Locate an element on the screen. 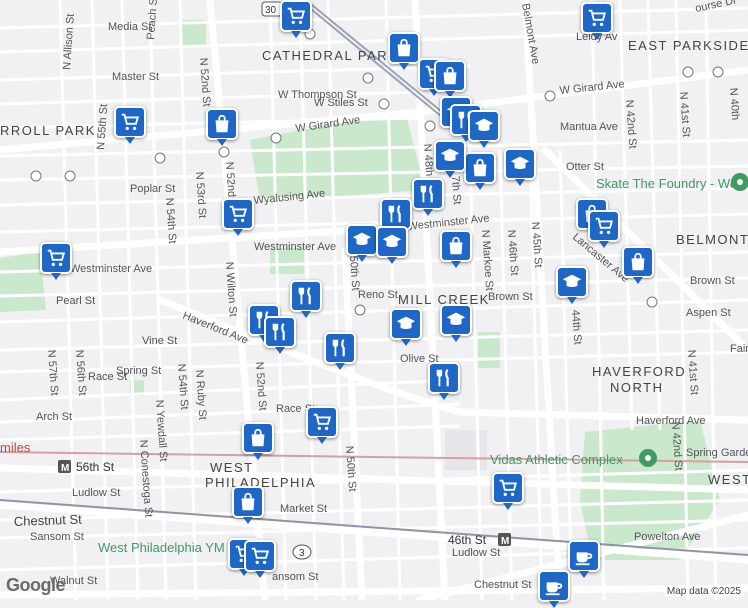 The width and height of the screenshot is (748, 608). neighborhood-north: NORTH is located at coordinates (636, 387).